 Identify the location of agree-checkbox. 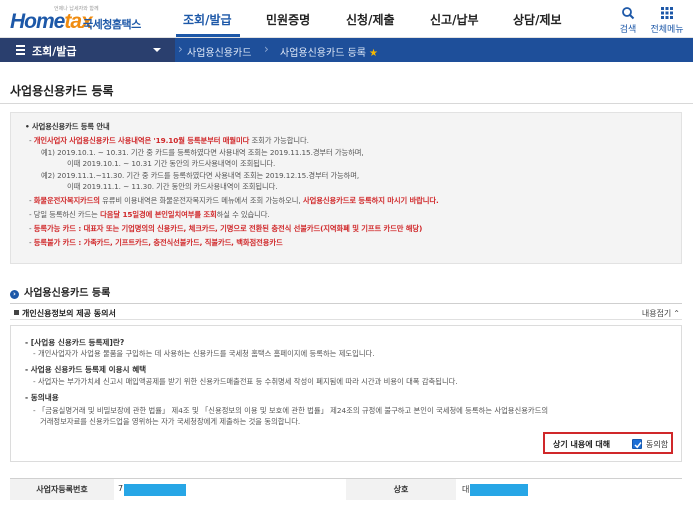
(637, 444).